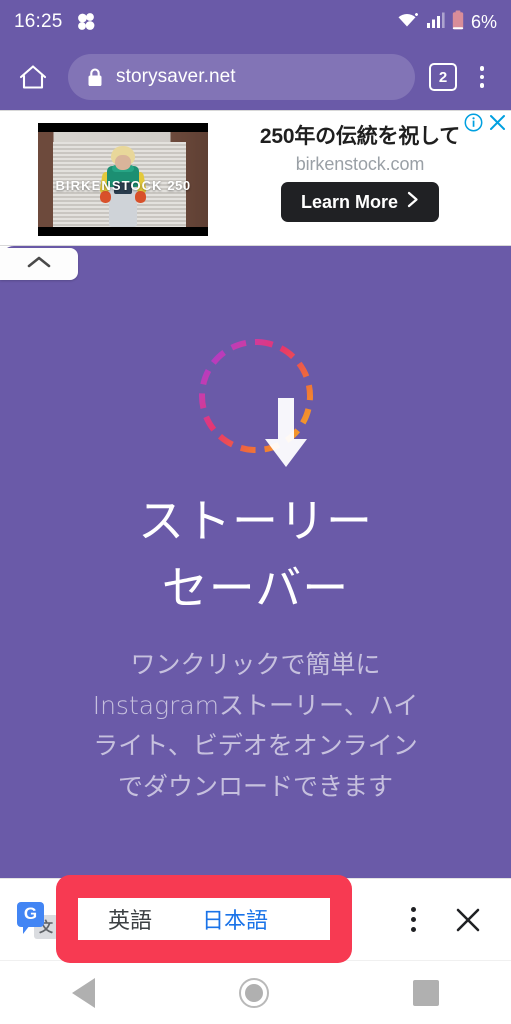  What do you see at coordinates (255, 554) in the screenshot?
I see `page-title: ストーリー セーバー` at bounding box center [255, 554].